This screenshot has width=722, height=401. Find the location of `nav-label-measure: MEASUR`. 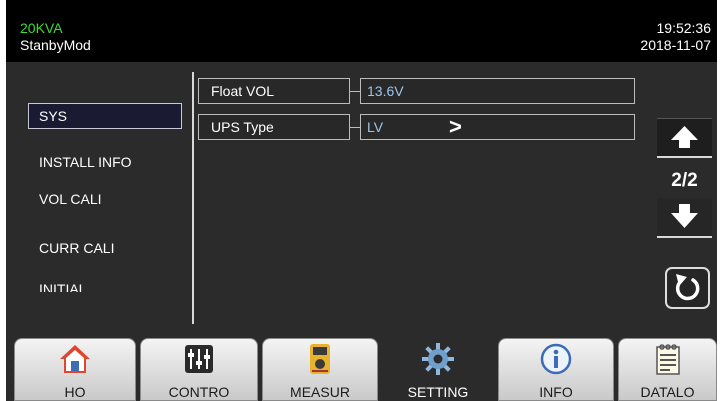

nav-label-measure: MEASUR is located at coordinates (320, 392).